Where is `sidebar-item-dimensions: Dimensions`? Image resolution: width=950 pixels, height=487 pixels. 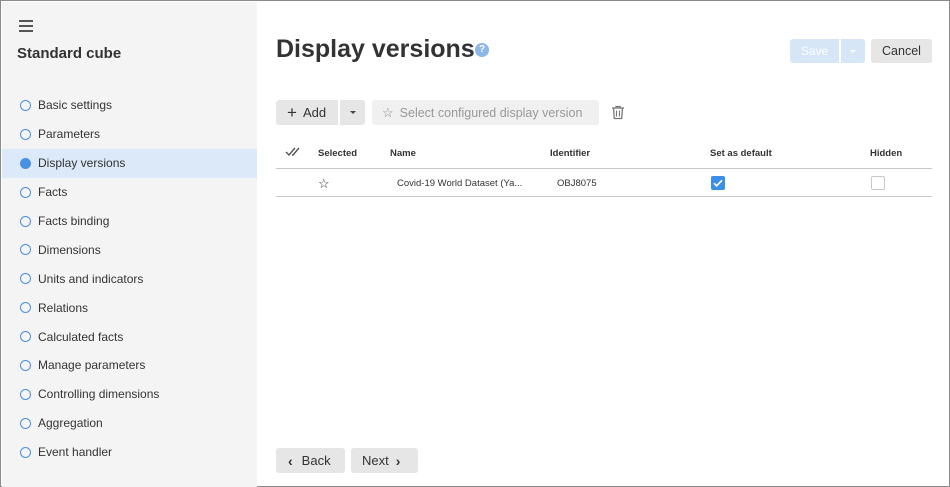 sidebar-item-dimensions: Dimensions is located at coordinates (129, 249).